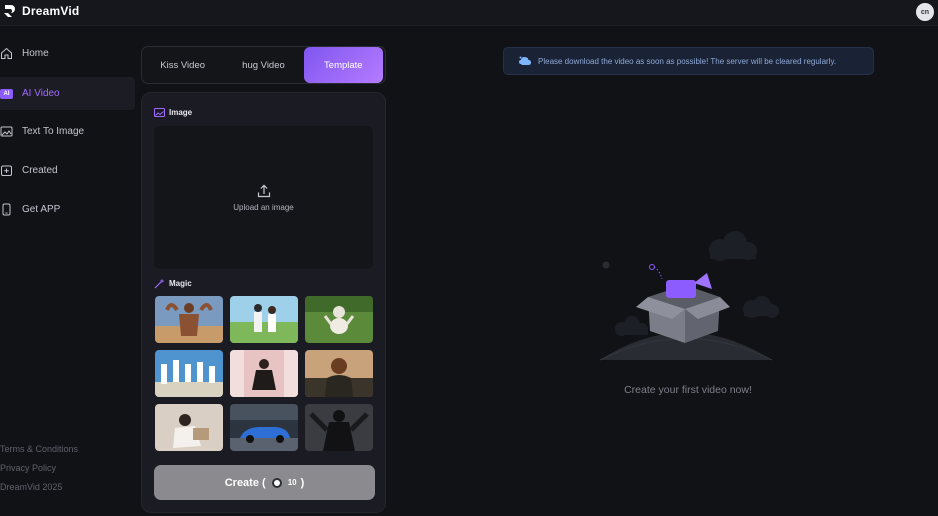 Image resolution: width=938 pixels, height=516 pixels. I want to click on create-button: Create ( 10 ), so click(264, 482).